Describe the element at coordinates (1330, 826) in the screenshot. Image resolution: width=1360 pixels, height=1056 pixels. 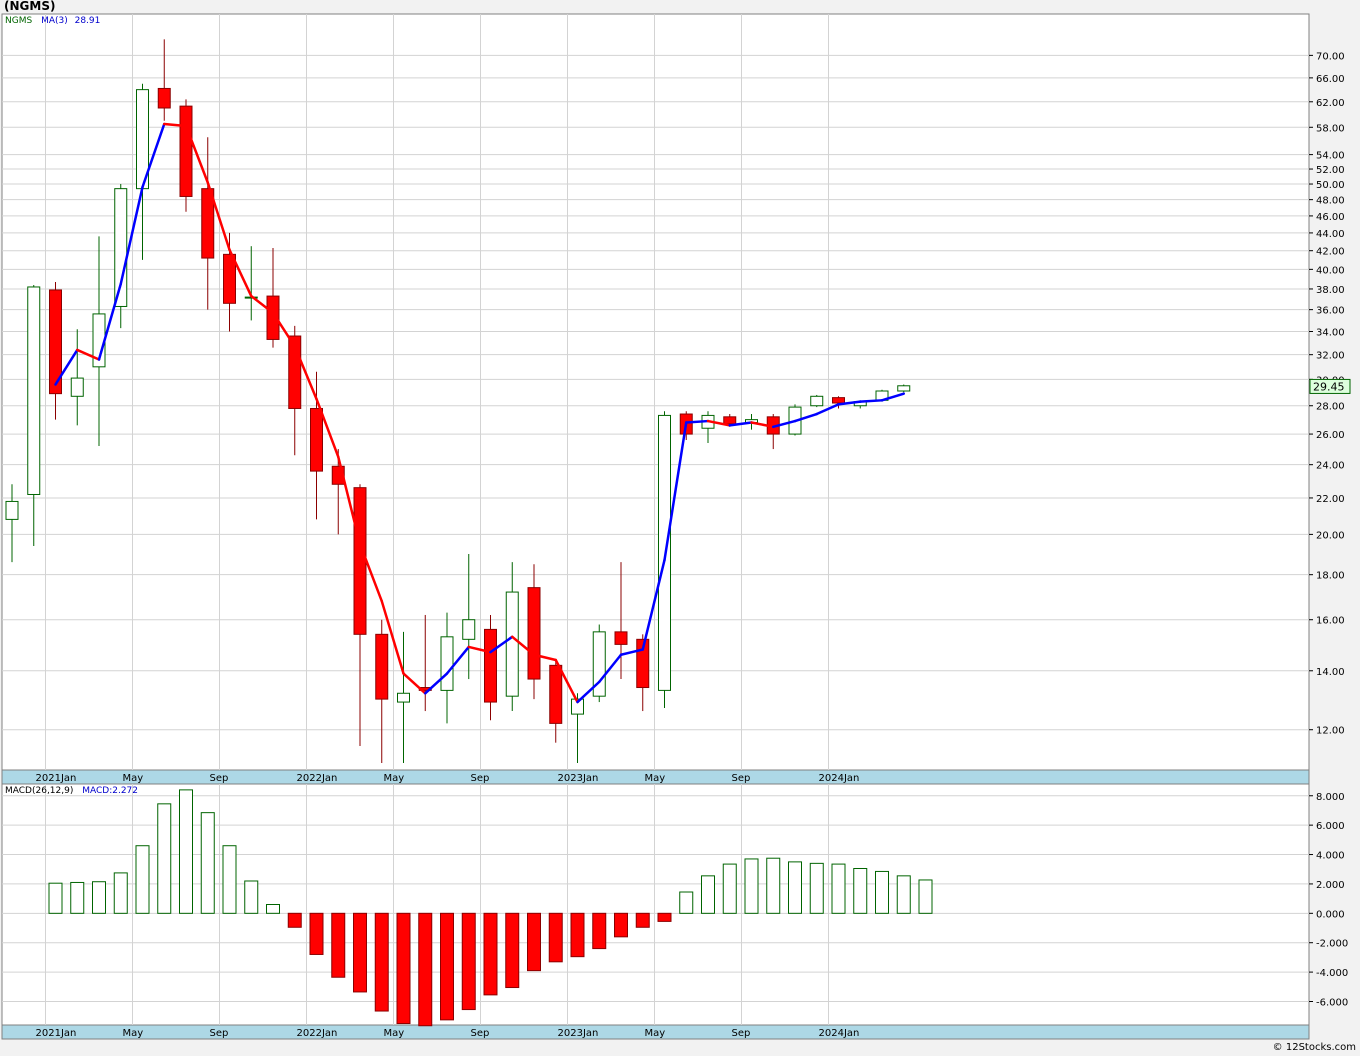
I see `macd-y-tick-label: 6.000` at that location.